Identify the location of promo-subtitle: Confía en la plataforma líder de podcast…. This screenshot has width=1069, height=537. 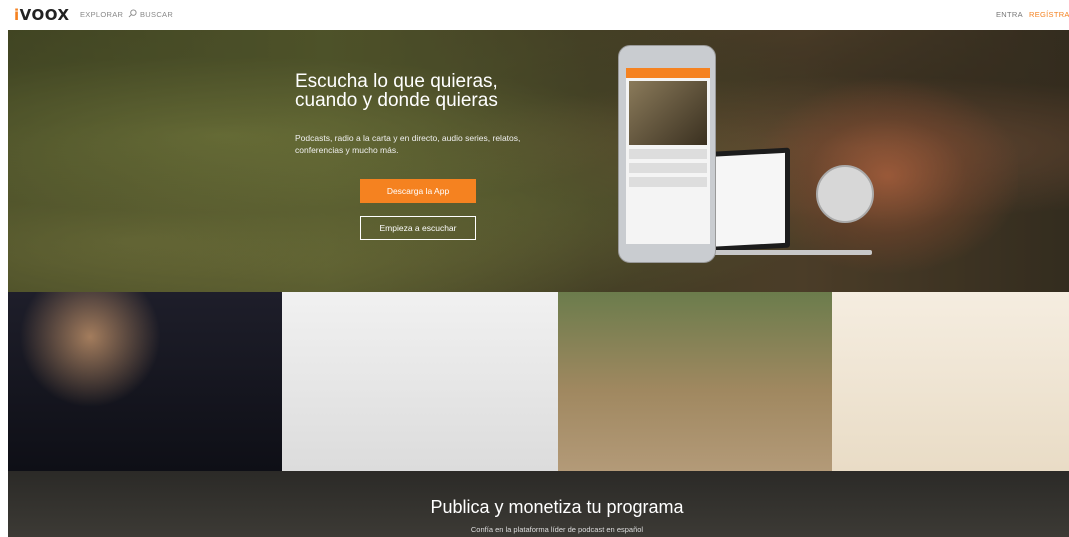
(557, 529).